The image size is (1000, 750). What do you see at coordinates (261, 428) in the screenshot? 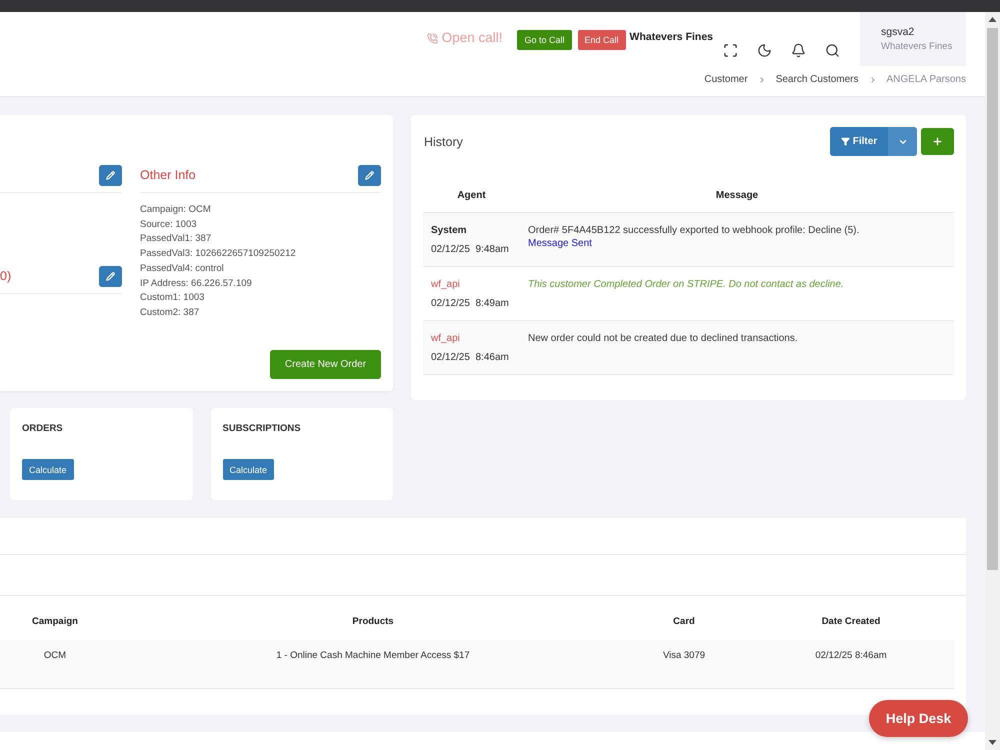
I see `stat-title: SUBSCRIPTIONS` at bounding box center [261, 428].